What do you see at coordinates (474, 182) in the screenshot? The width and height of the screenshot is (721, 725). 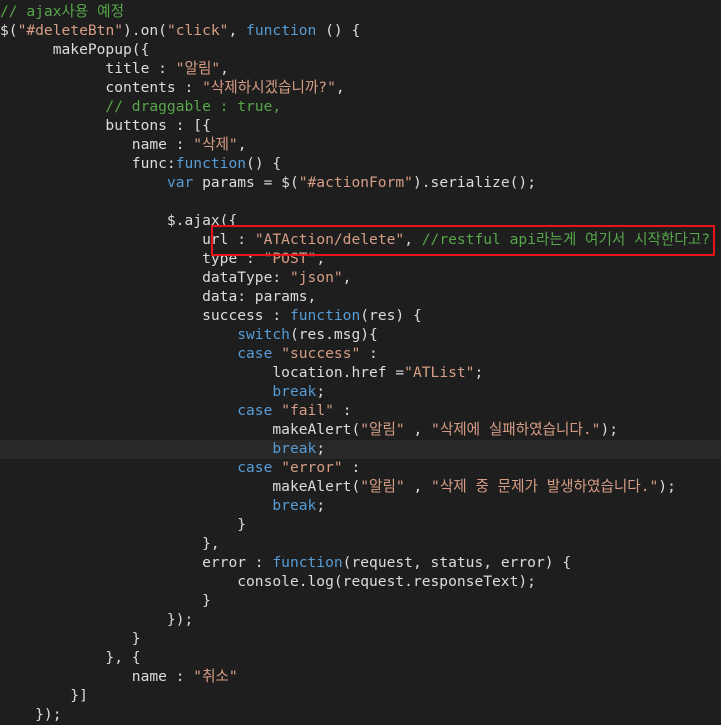 I see `code-token: ).serialize();` at bounding box center [474, 182].